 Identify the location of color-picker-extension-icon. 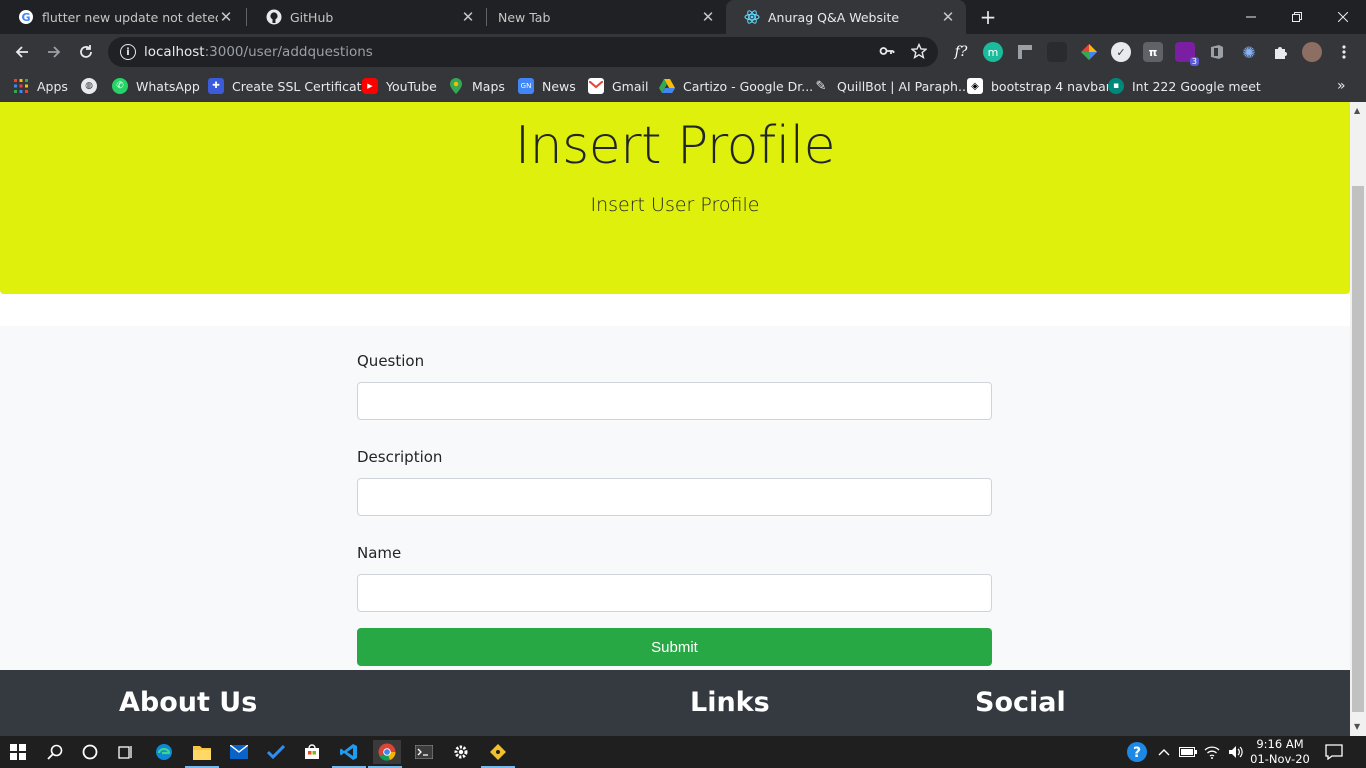
(1089, 52).